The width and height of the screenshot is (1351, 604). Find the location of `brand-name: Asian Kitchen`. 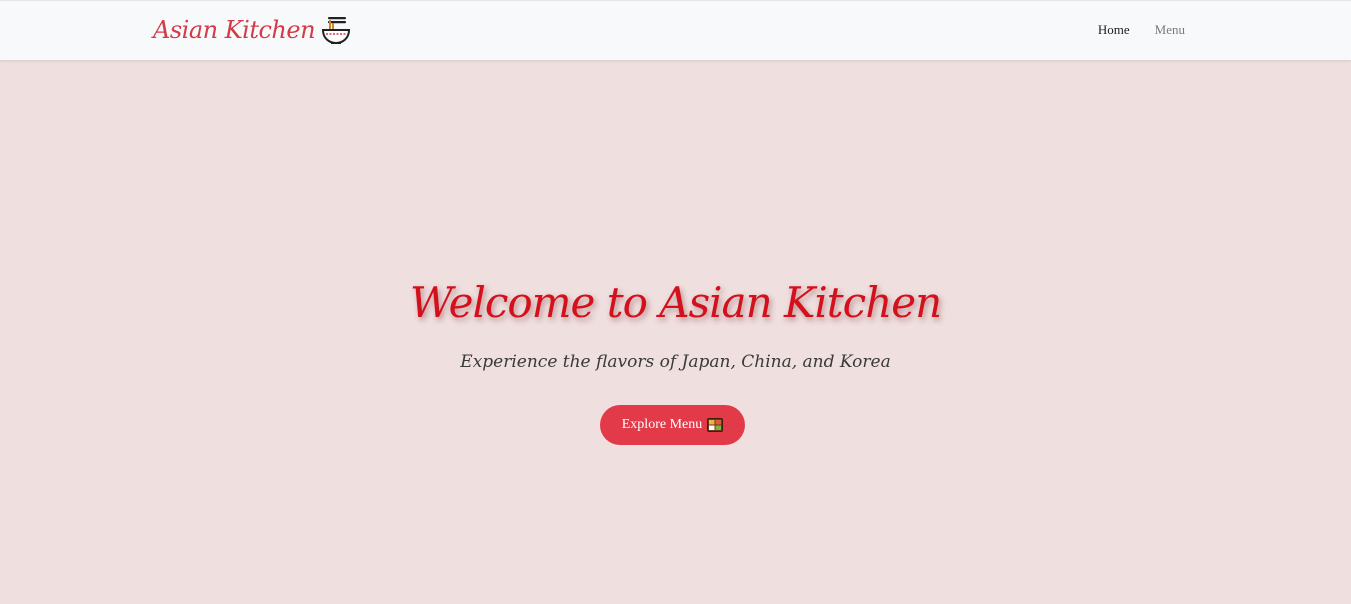

brand-name: Asian Kitchen is located at coordinates (234, 30).